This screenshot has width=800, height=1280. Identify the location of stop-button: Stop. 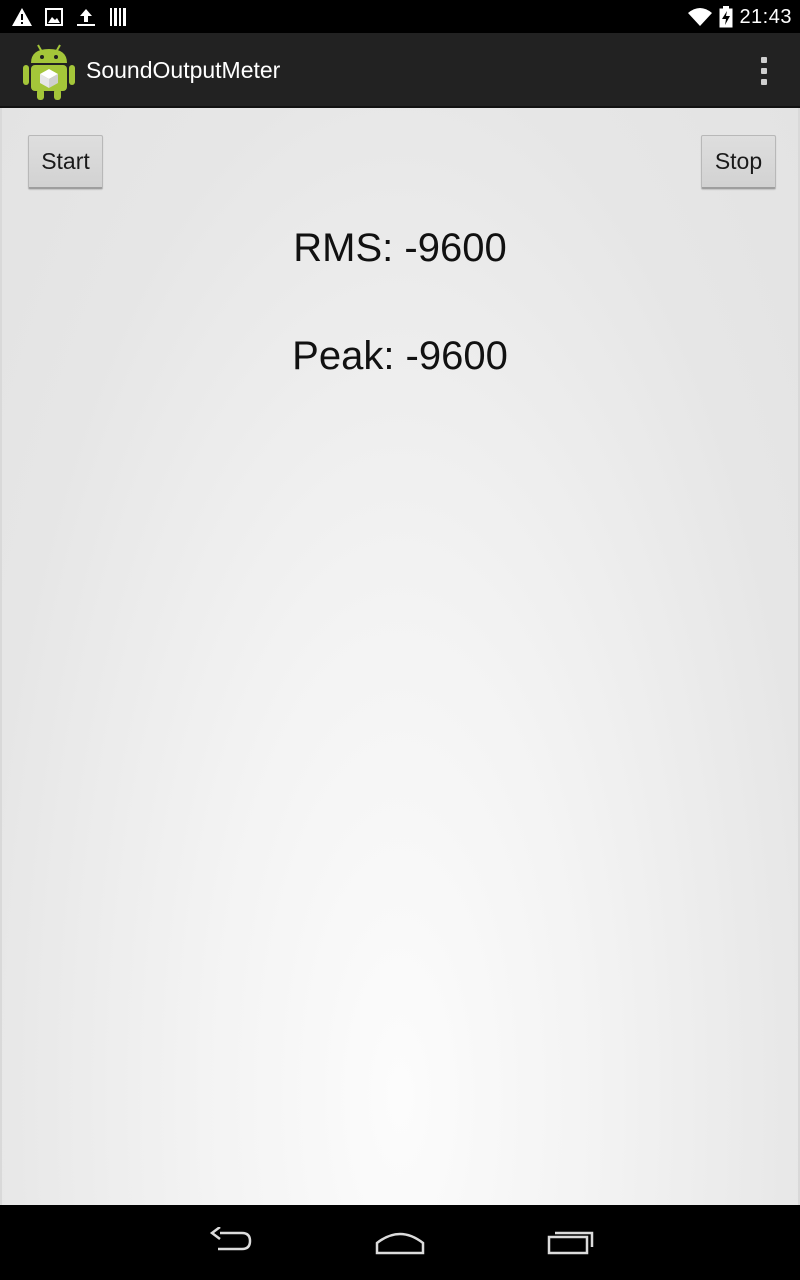
(738, 162).